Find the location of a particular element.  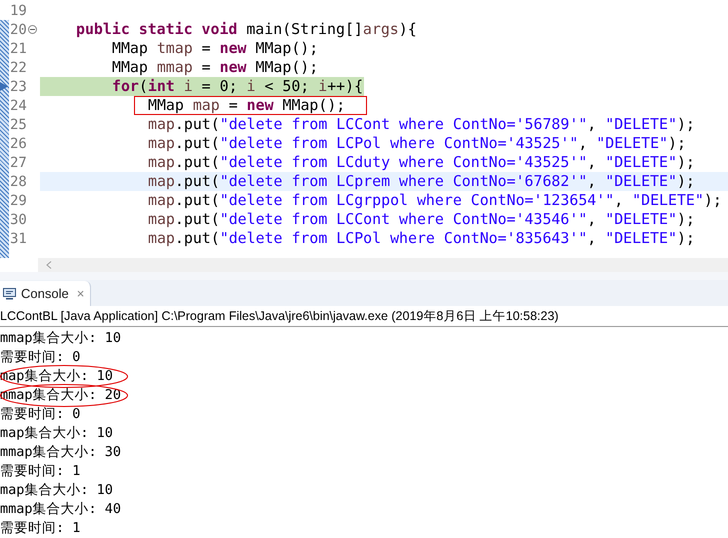

tab-label: Console is located at coordinates (45, 293).